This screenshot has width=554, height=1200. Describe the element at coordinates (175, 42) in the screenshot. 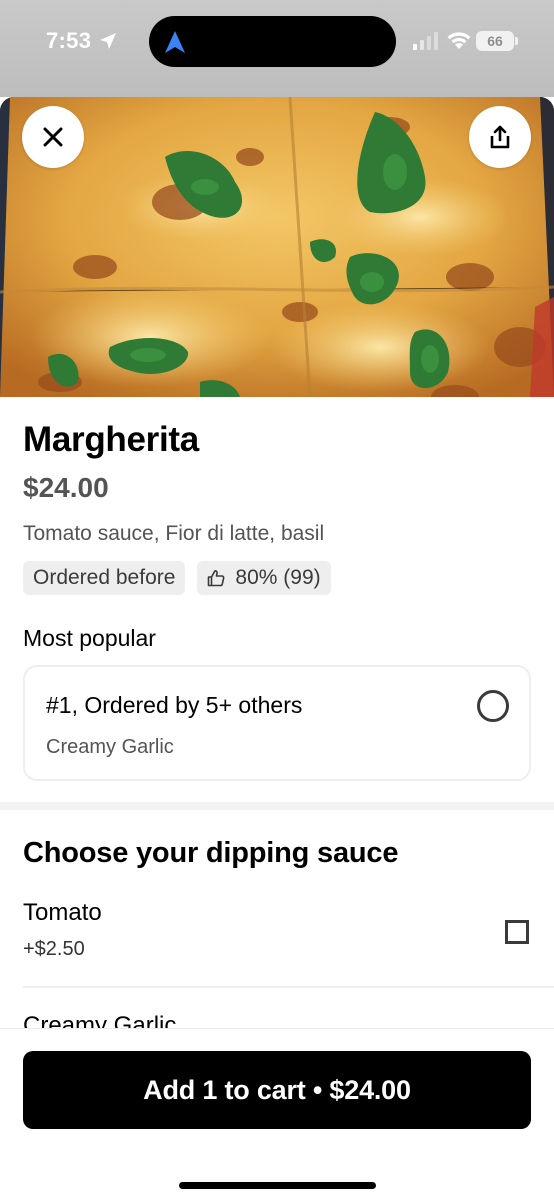

I see `navigation-icon` at that location.